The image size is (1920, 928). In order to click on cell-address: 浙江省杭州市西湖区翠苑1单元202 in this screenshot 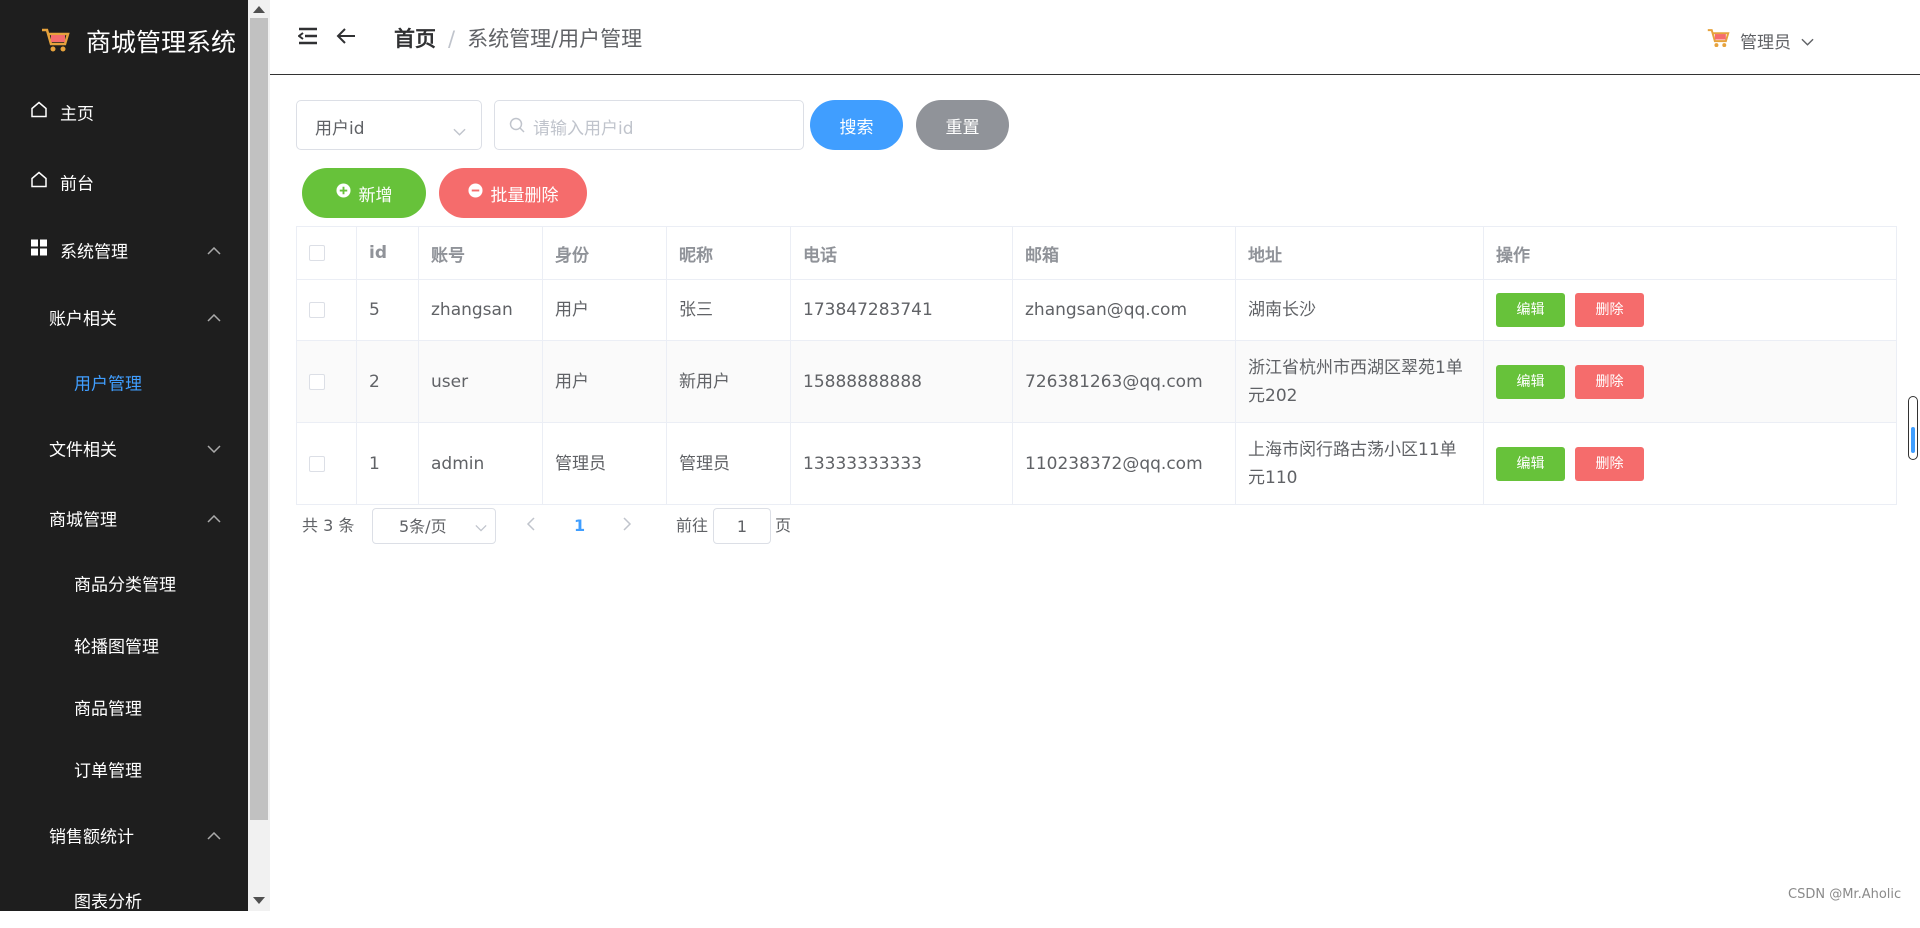, I will do `click(1359, 381)`.